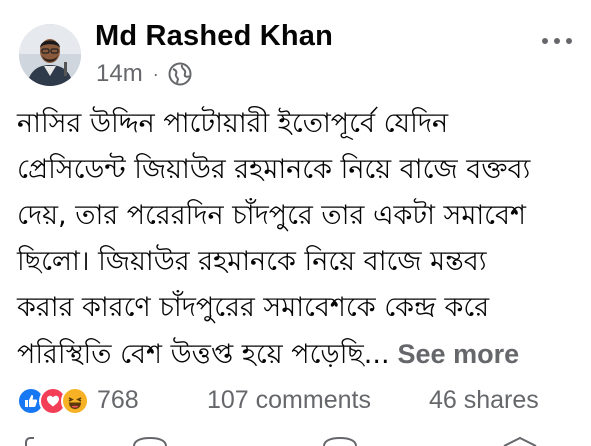 This screenshot has width=591, height=446. Describe the element at coordinates (557, 41) in the screenshot. I see `more-options-icon` at that location.